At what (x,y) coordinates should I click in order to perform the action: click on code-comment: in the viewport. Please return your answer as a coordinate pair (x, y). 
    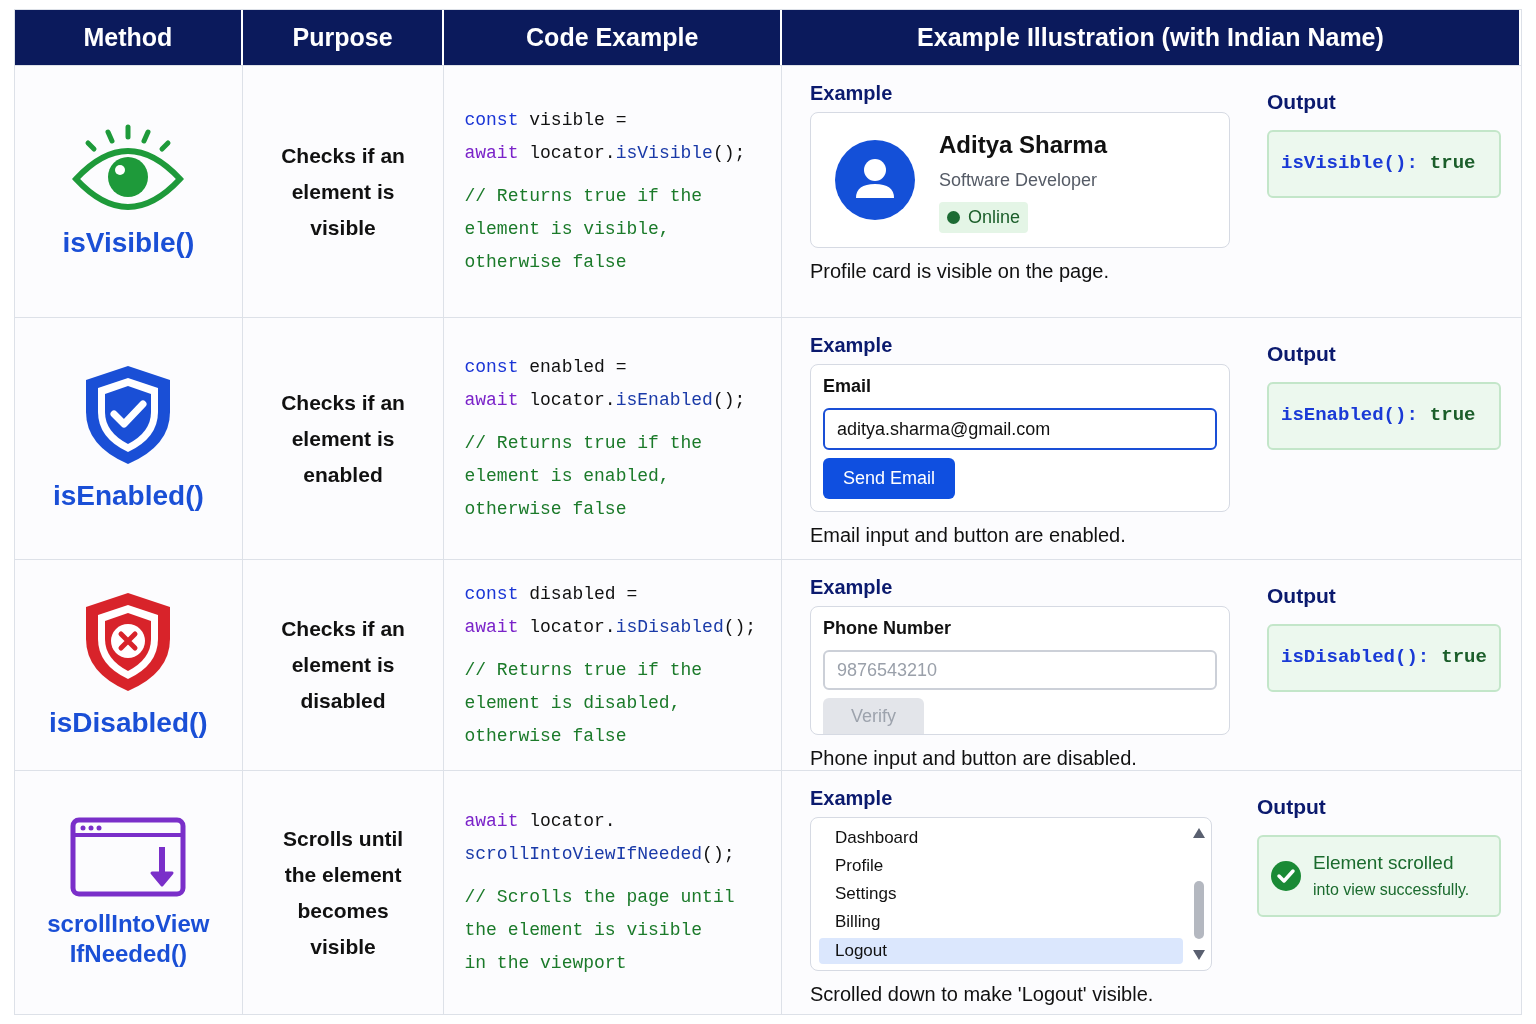
    Looking at the image, I should click on (546, 963).